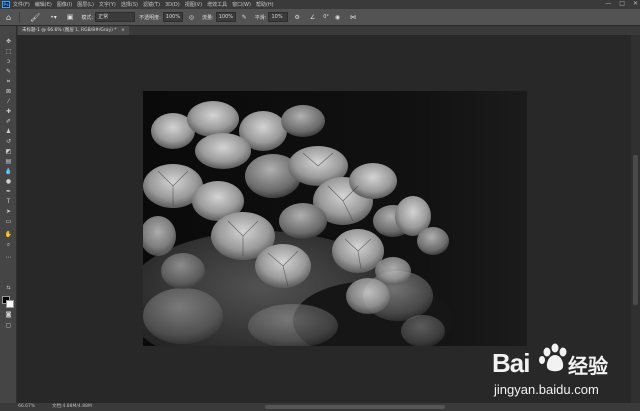 The image size is (640, 411). I want to click on divider, so click(20, 17).